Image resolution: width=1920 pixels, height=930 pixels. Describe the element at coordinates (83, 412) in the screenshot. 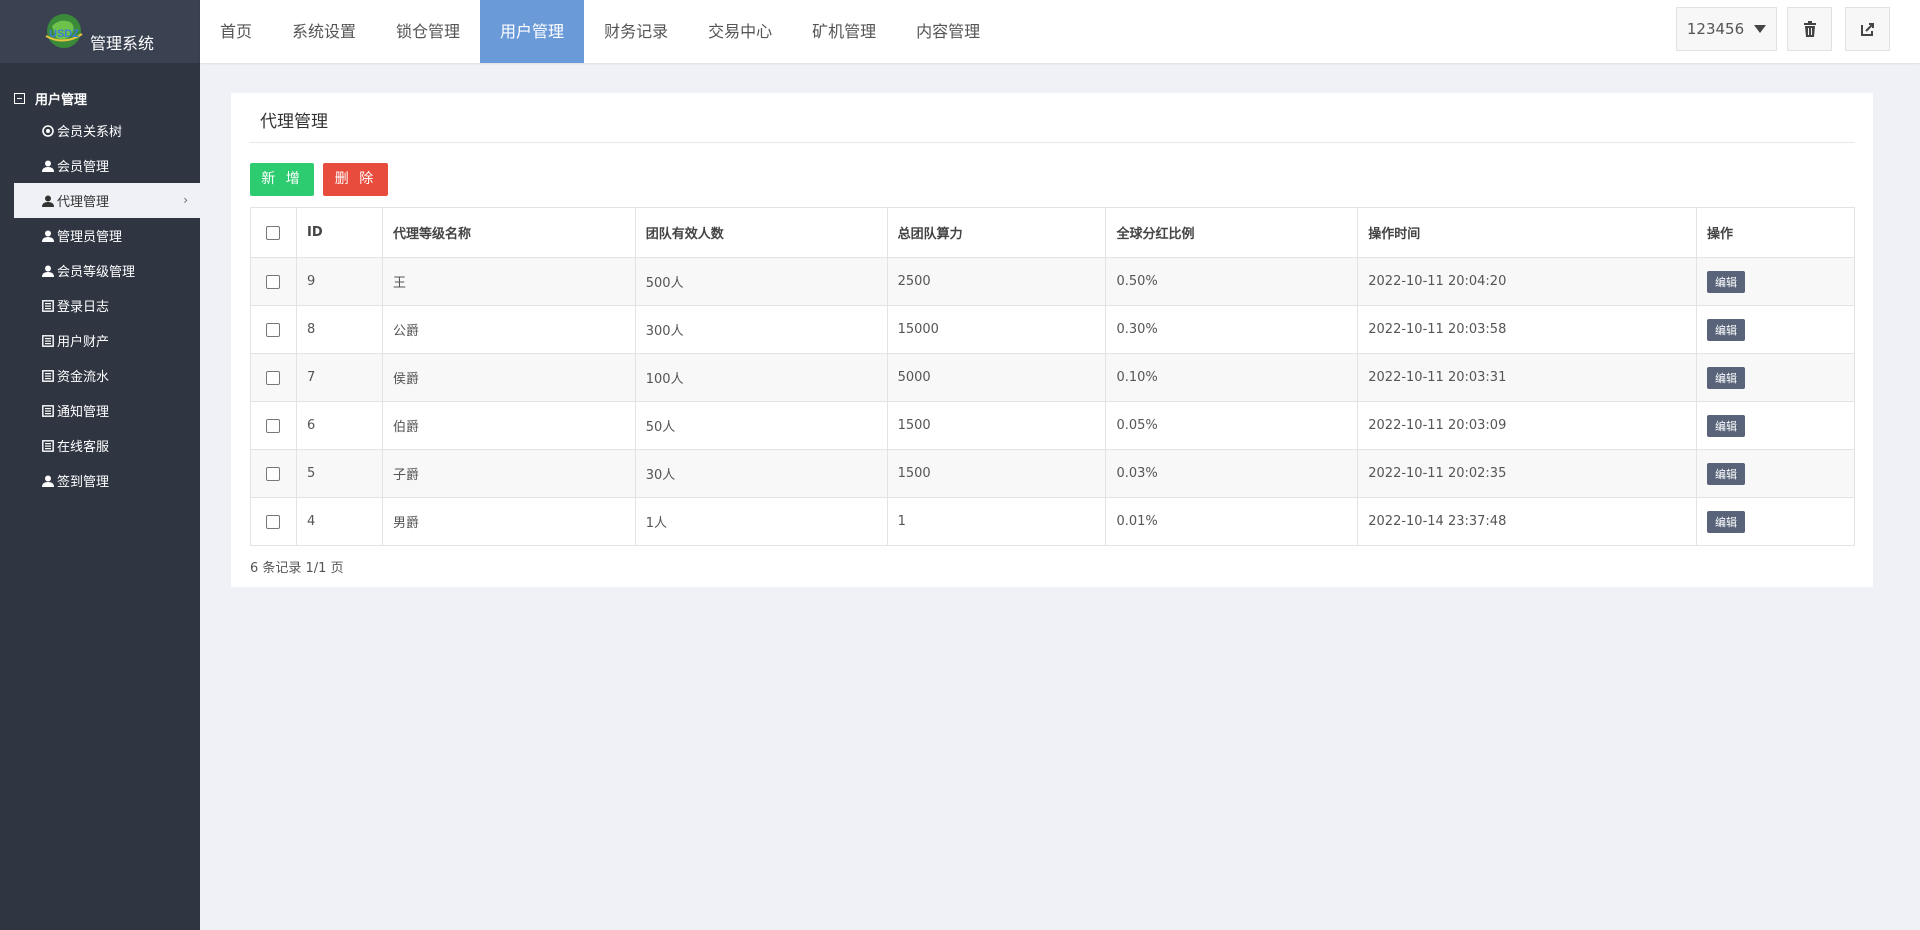

I see `sidebar-item-label: 通知管理` at that location.